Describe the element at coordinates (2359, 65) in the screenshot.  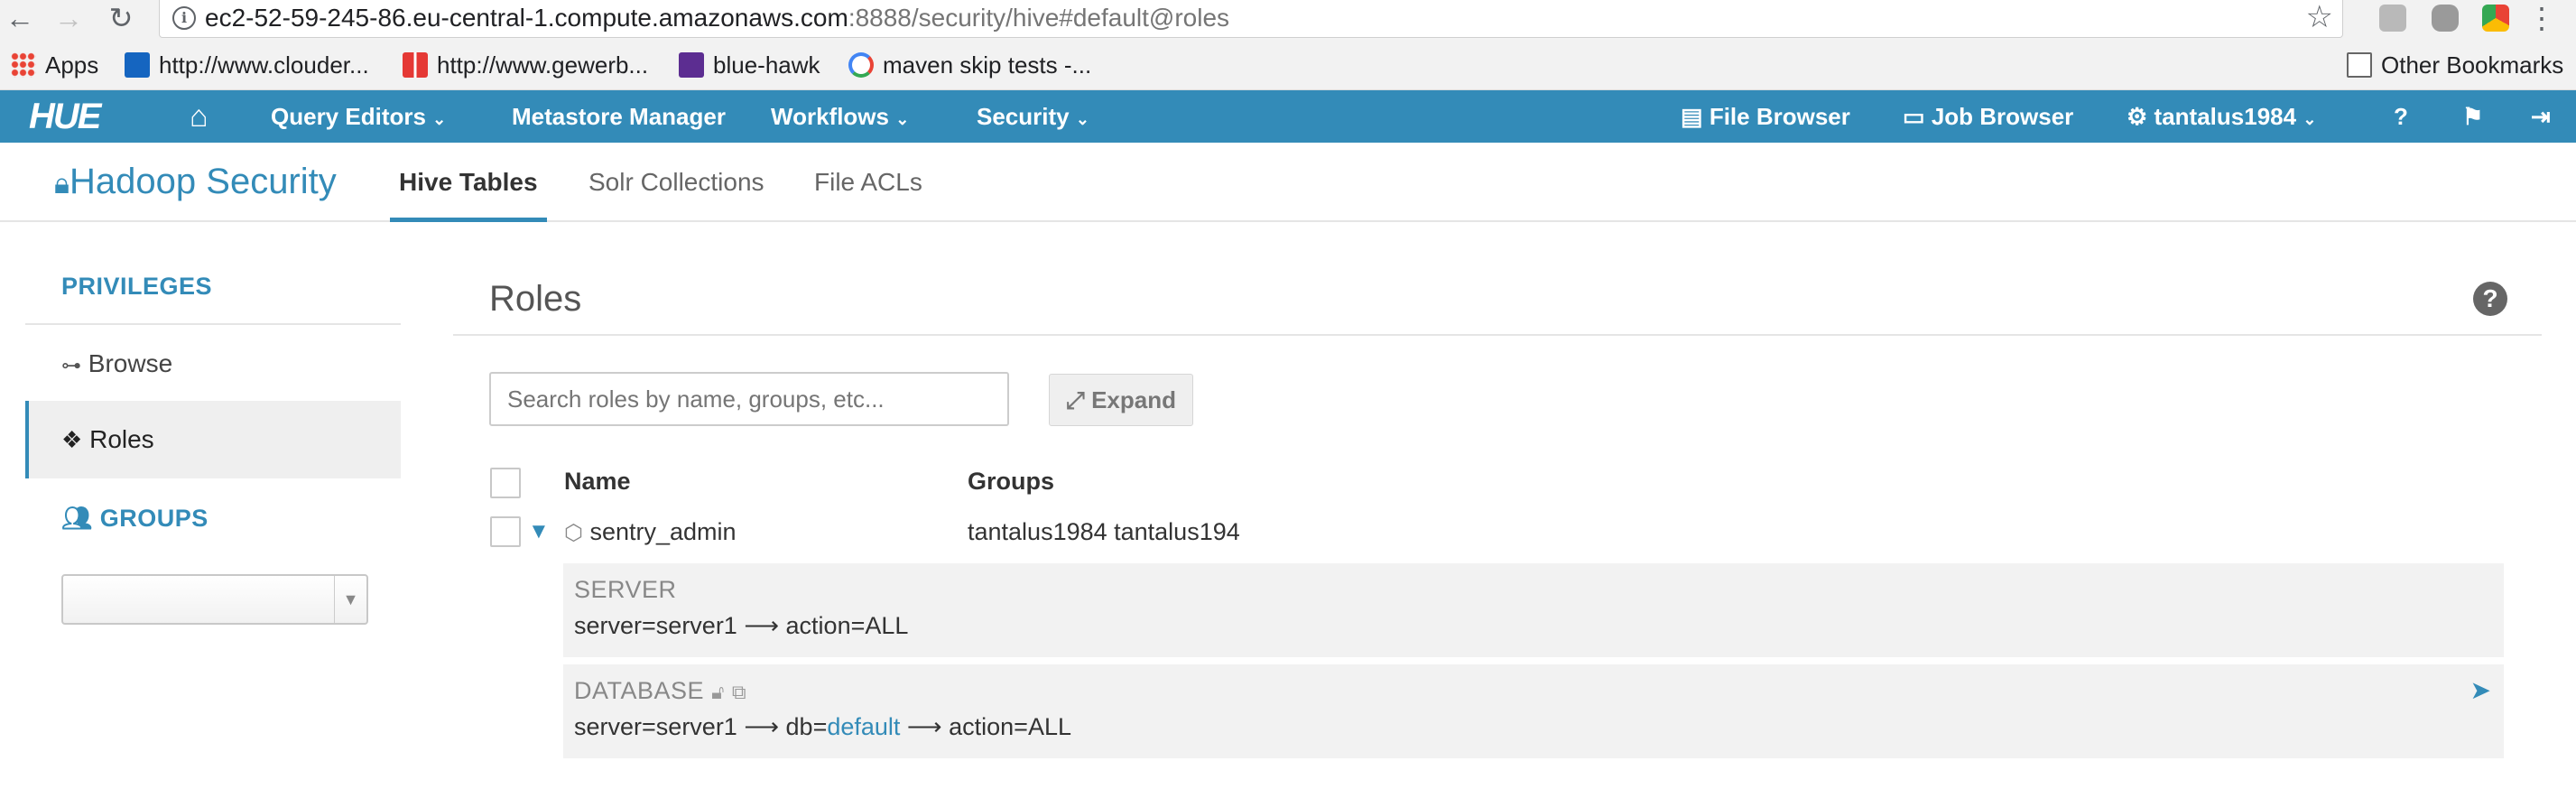
I see `folder-icon` at that location.